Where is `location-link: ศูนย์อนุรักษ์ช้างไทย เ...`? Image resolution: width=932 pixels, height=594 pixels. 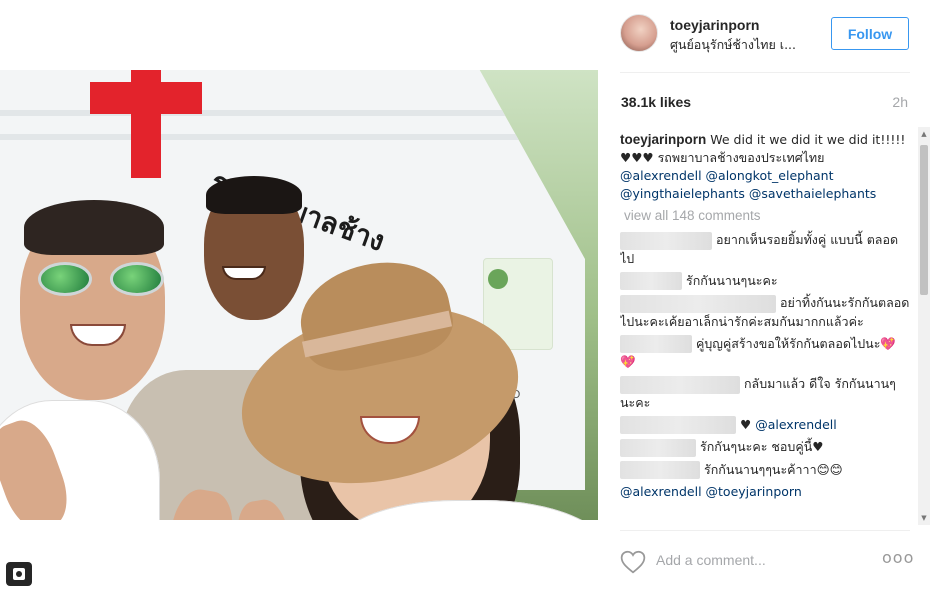
location-link: ศูนย์อนุรักษ์ช้างไทย เ... is located at coordinates (733, 45).